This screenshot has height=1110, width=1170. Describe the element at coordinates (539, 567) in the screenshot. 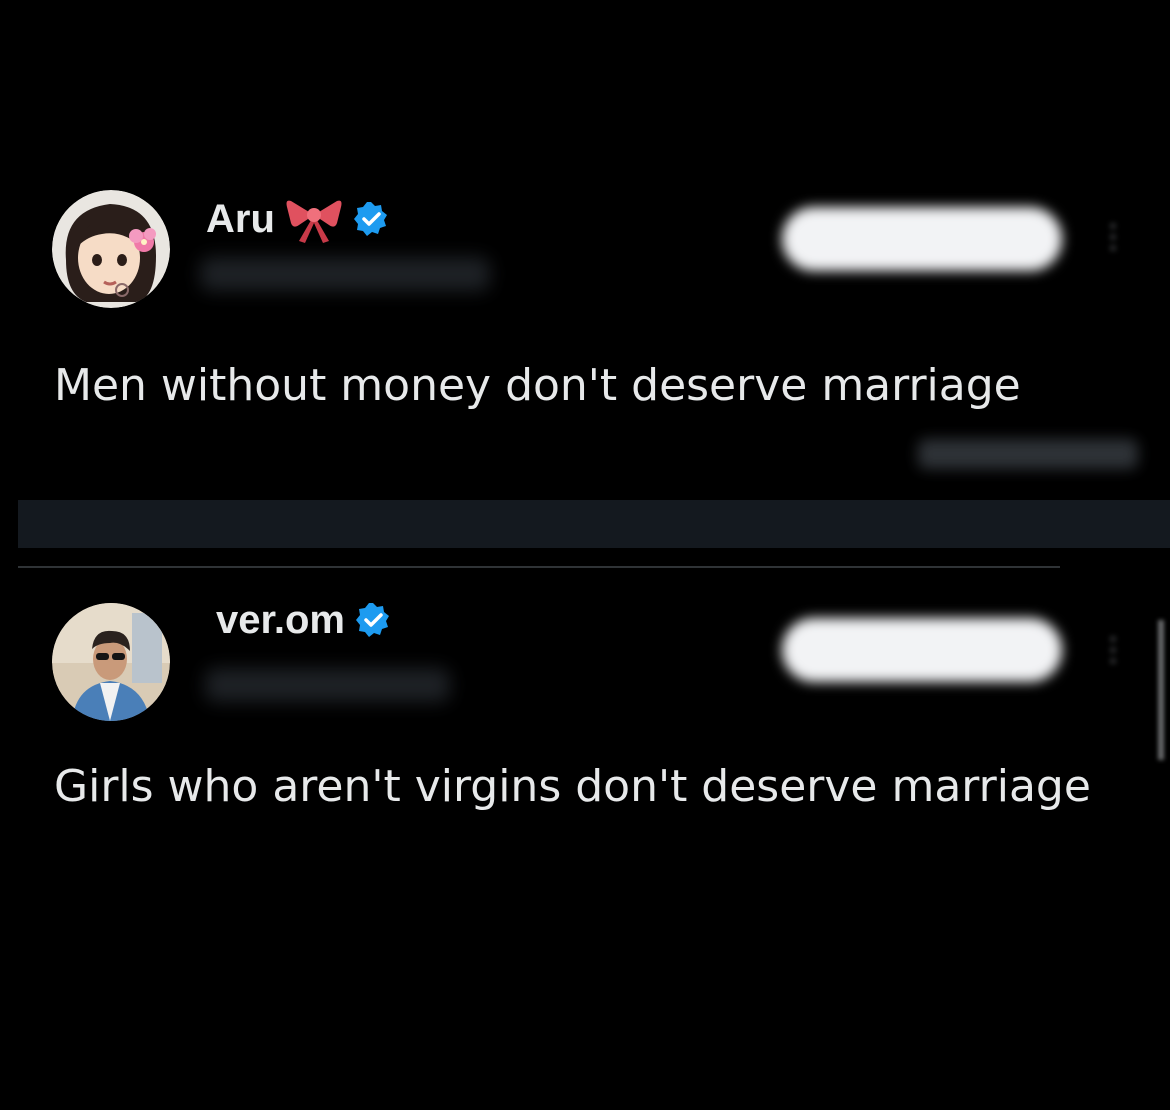

I see `divider` at that location.